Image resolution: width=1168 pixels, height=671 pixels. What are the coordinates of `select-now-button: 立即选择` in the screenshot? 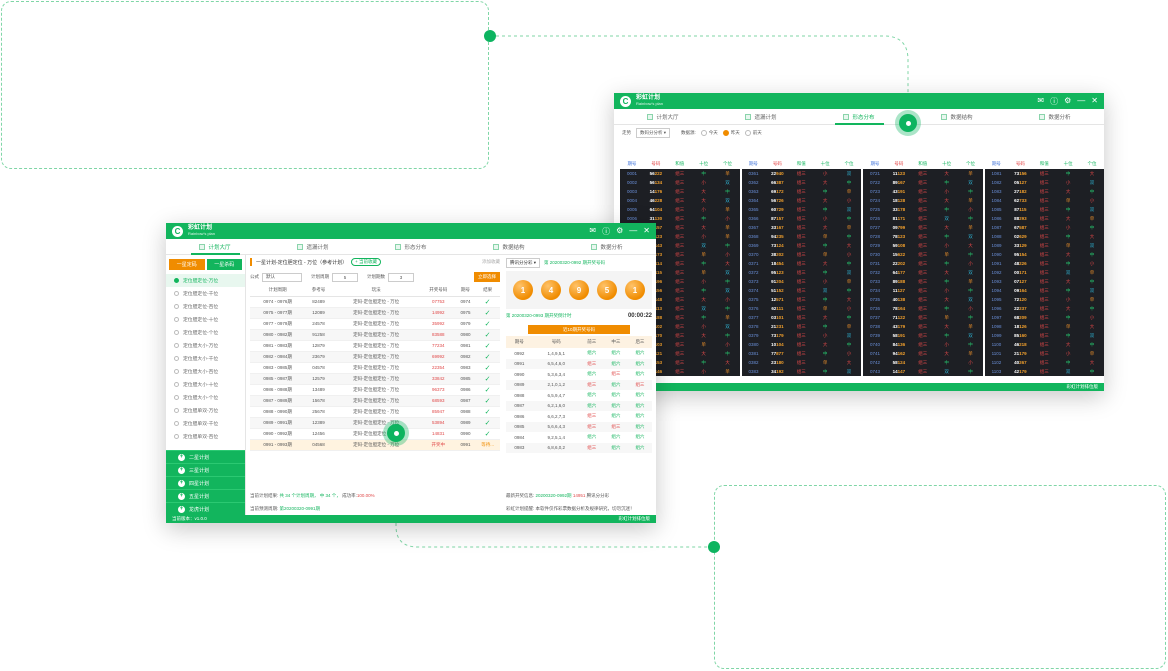 It's located at (487, 277).